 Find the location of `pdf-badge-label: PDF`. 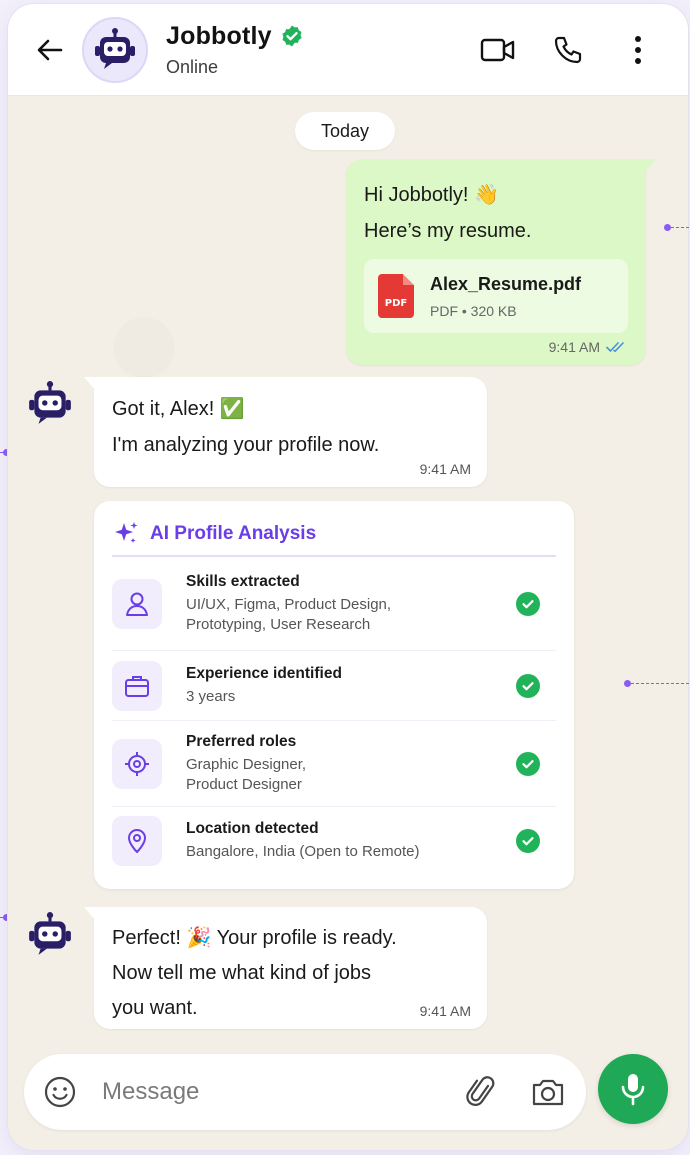

pdf-badge-label: PDF is located at coordinates (396, 303).